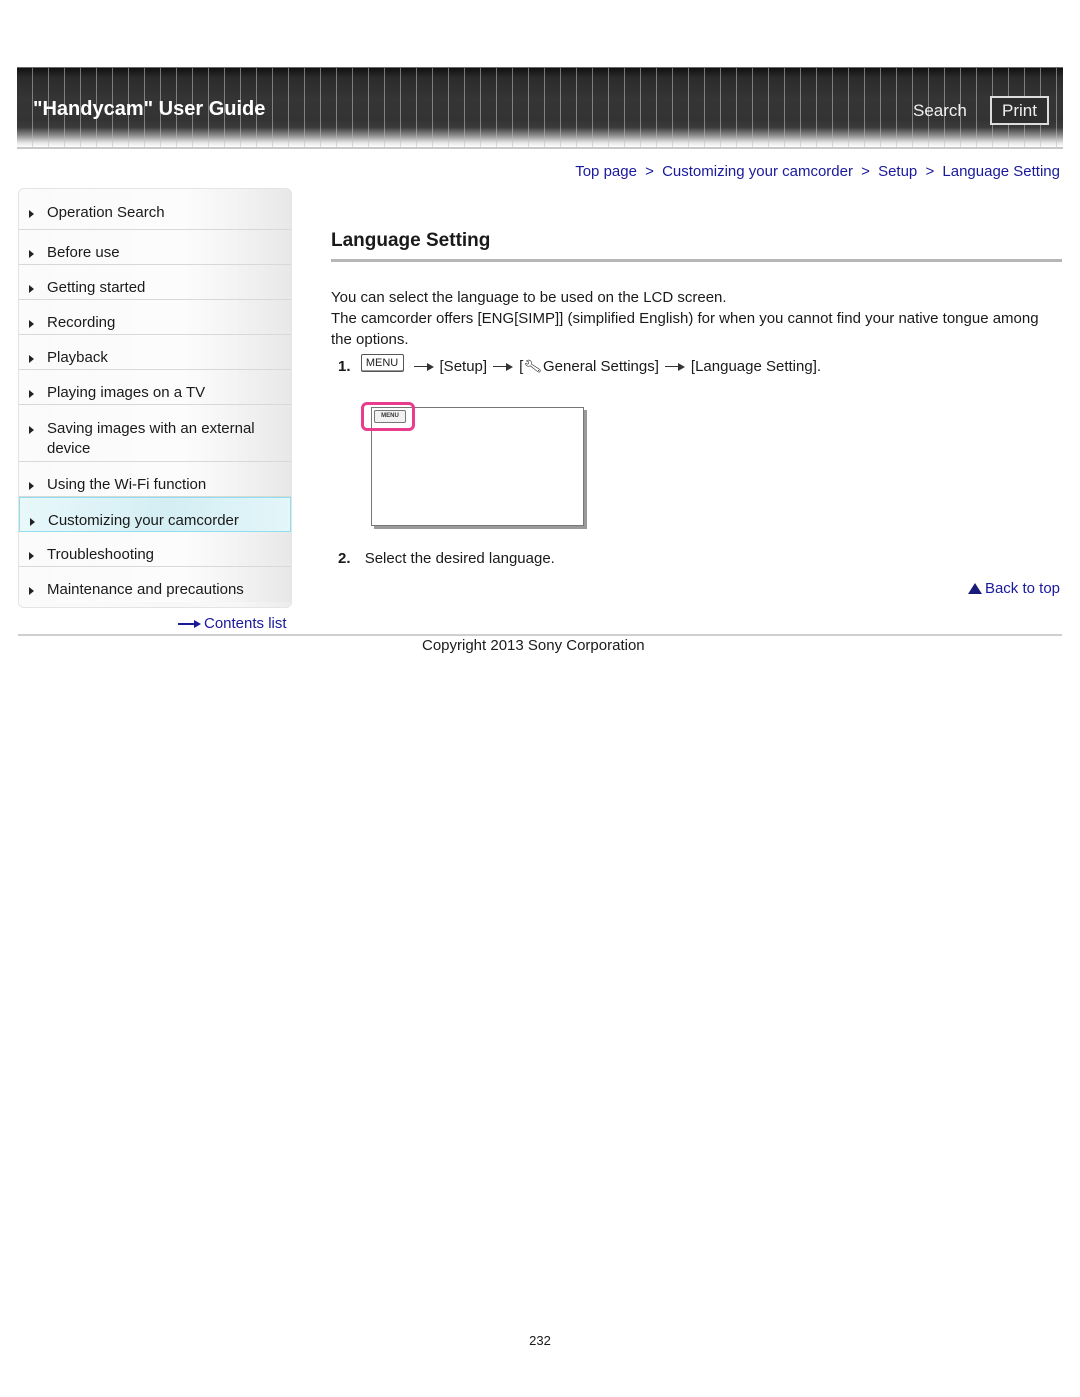 This screenshot has width=1080, height=1397. Describe the element at coordinates (463, 366) in the screenshot. I see `step-setup: [Setup]` at that location.